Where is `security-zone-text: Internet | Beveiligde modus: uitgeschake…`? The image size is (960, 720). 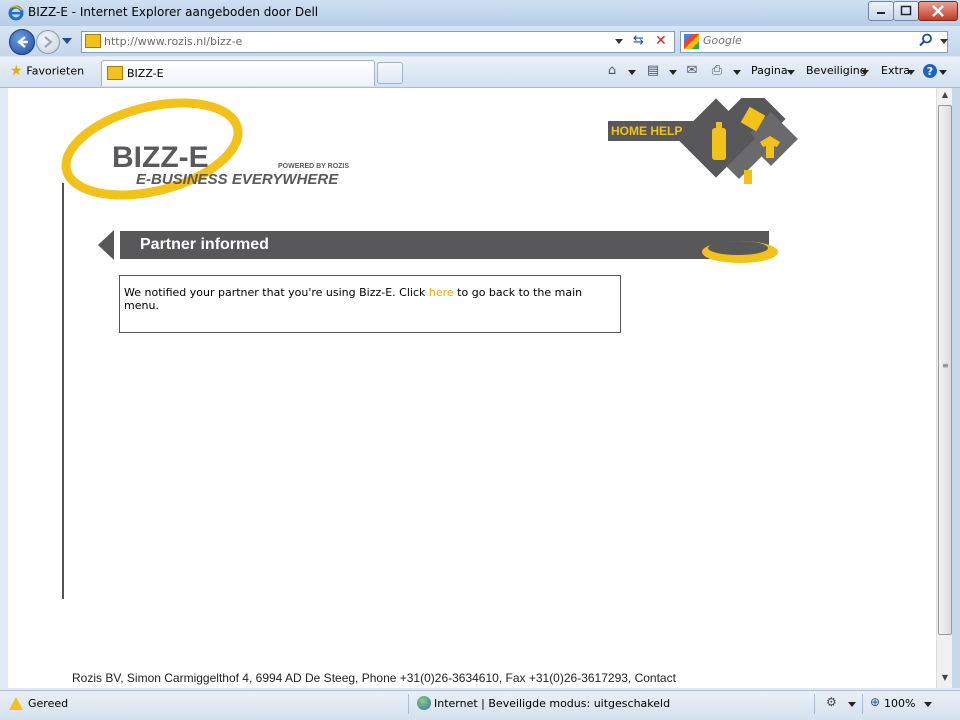 security-zone-text: Internet | Beveiligde modus: uitgeschake… is located at coordinates (552, 703).